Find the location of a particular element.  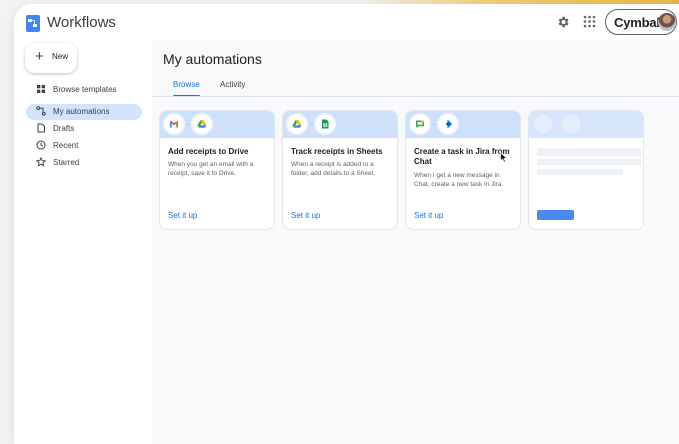

sidebar-item-label: Drafts is located at coordinates (64, 128).